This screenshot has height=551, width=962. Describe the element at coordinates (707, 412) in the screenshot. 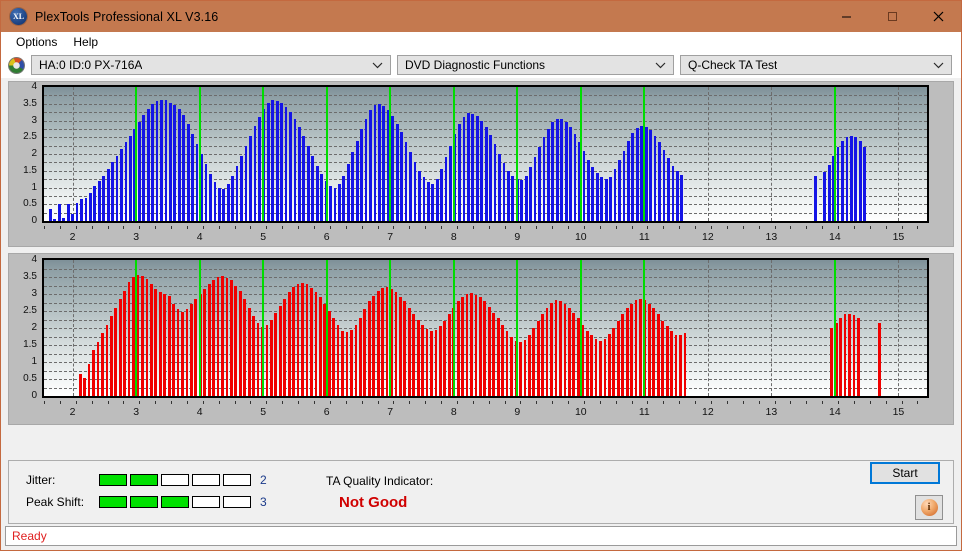

I see `x-tick-label: 12` at that location.